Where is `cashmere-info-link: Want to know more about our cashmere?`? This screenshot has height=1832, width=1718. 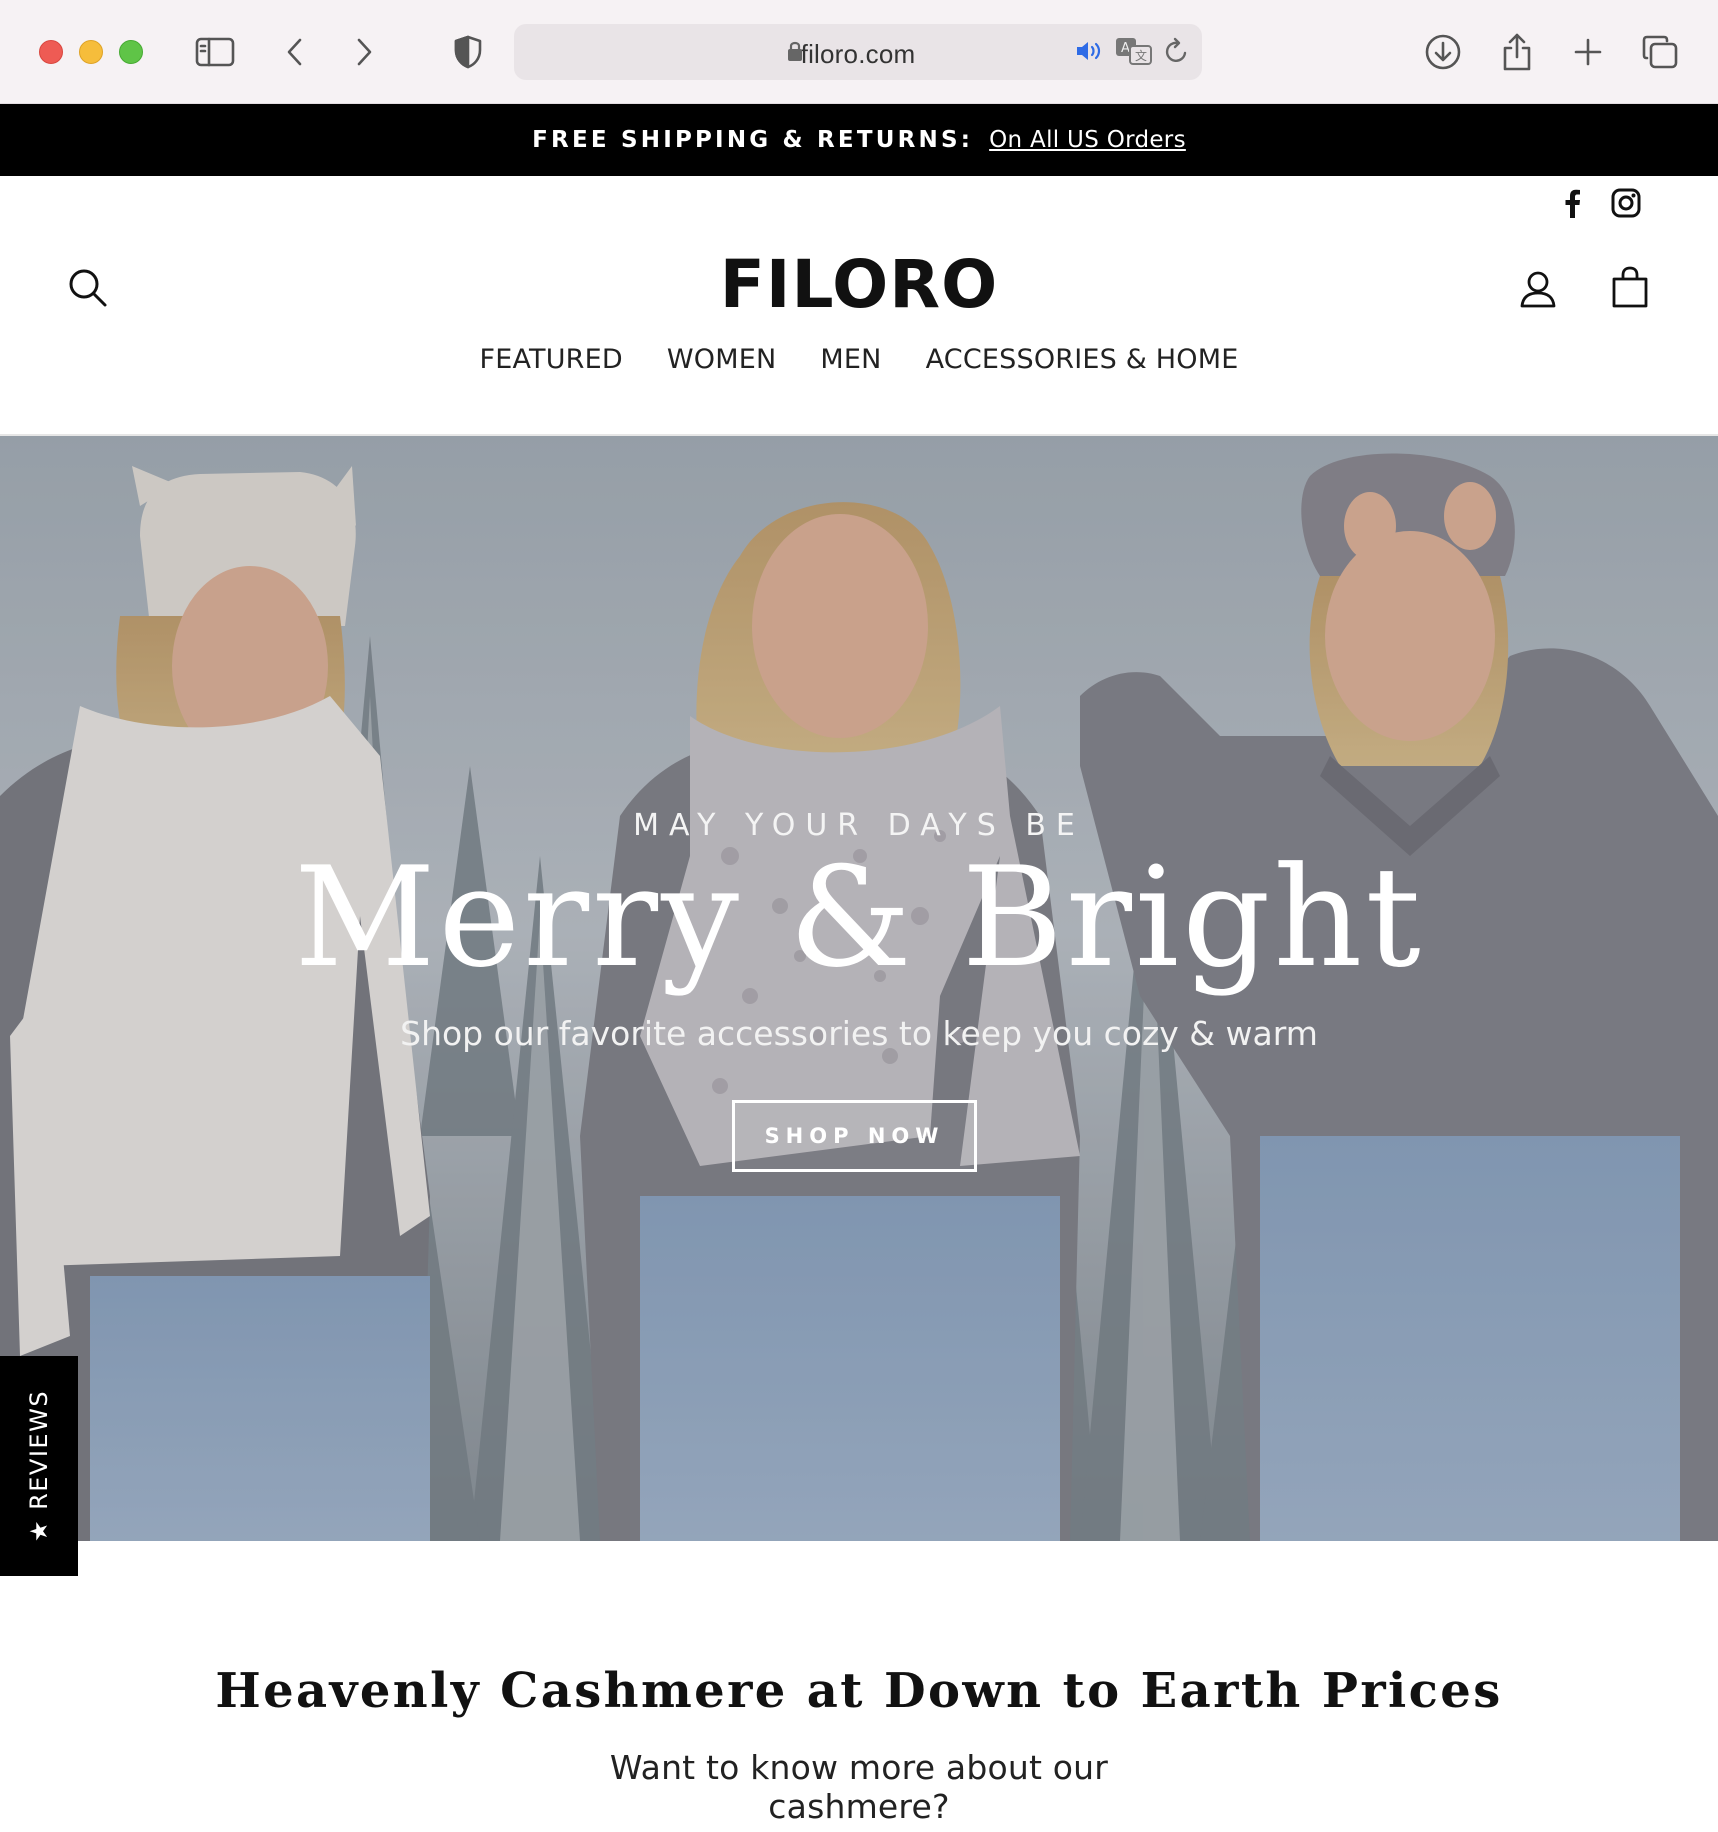 cashmere-info-link: Want to know more about our cashmere? is located at coordinates (859, 1790).